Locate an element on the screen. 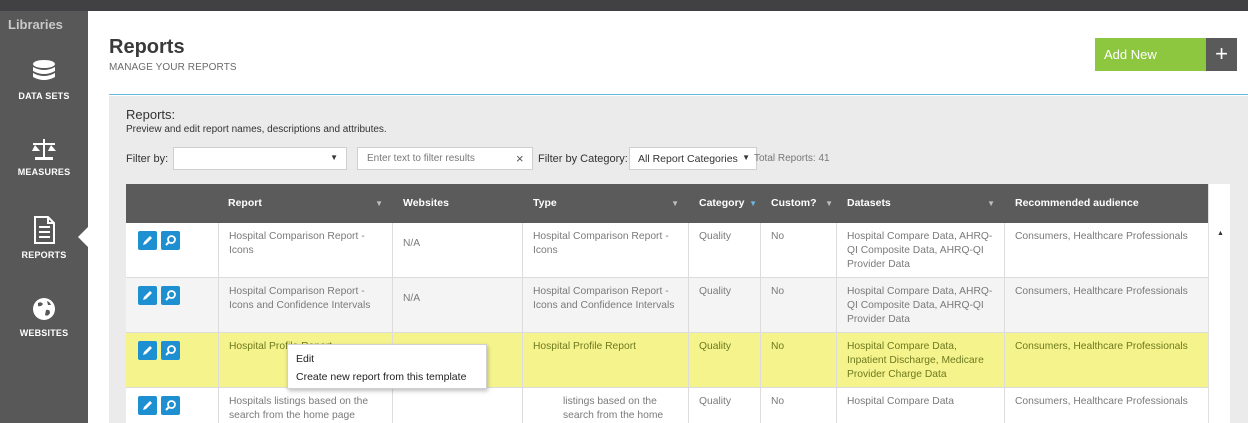  scale-icon is located at coordinates (44, 149).